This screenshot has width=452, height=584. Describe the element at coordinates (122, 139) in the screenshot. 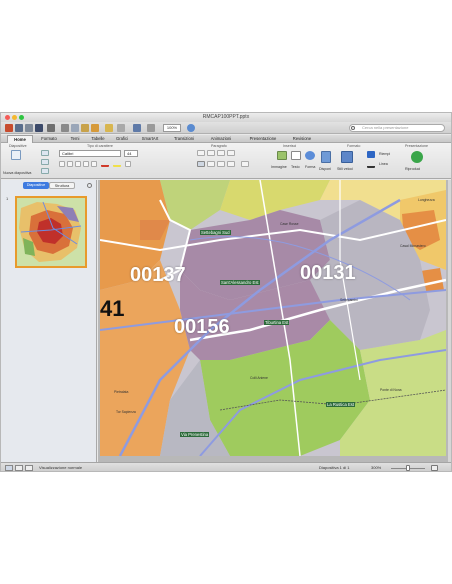

I see `tab-charts: Grafici` at that location.